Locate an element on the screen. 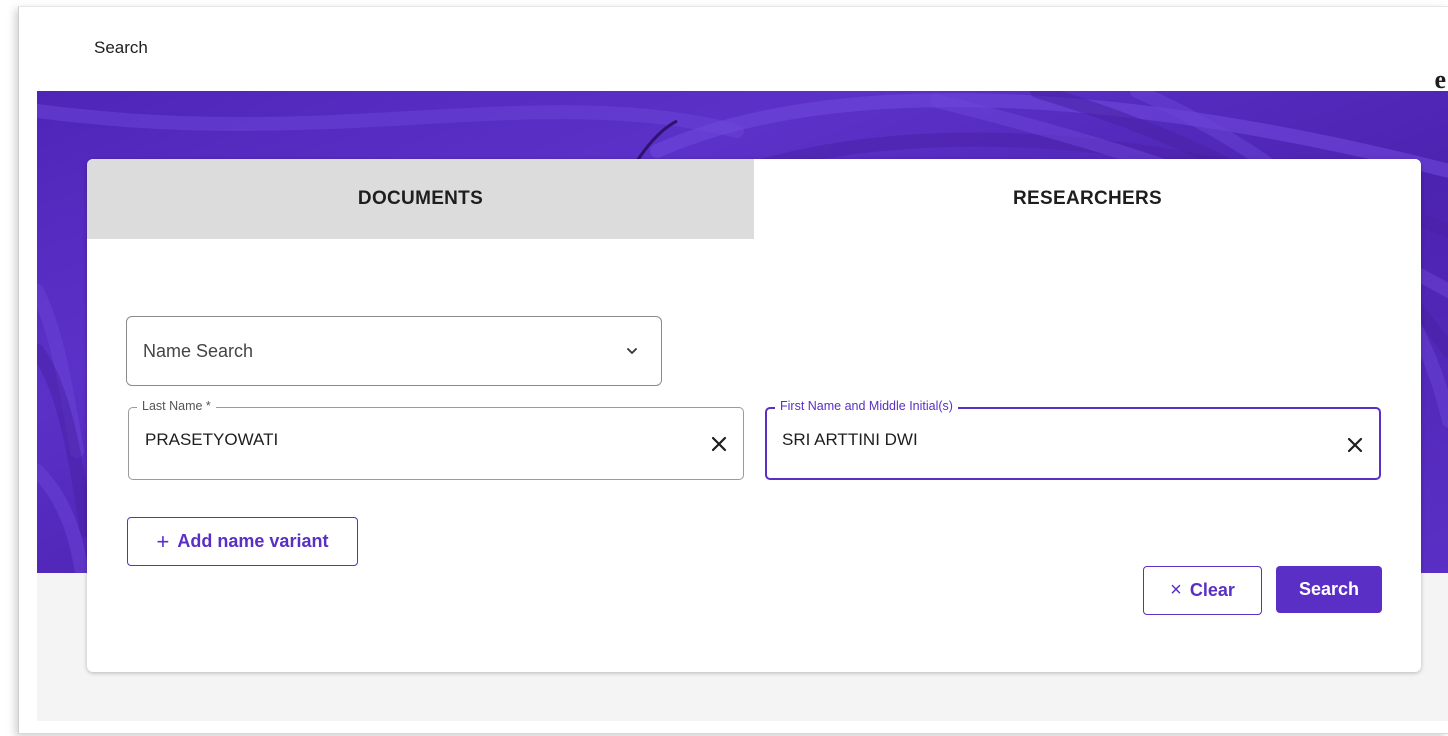 The width and height of the screenshot is (1448, 736). clear-button: × Clear is located at coordinates (1202, 590).